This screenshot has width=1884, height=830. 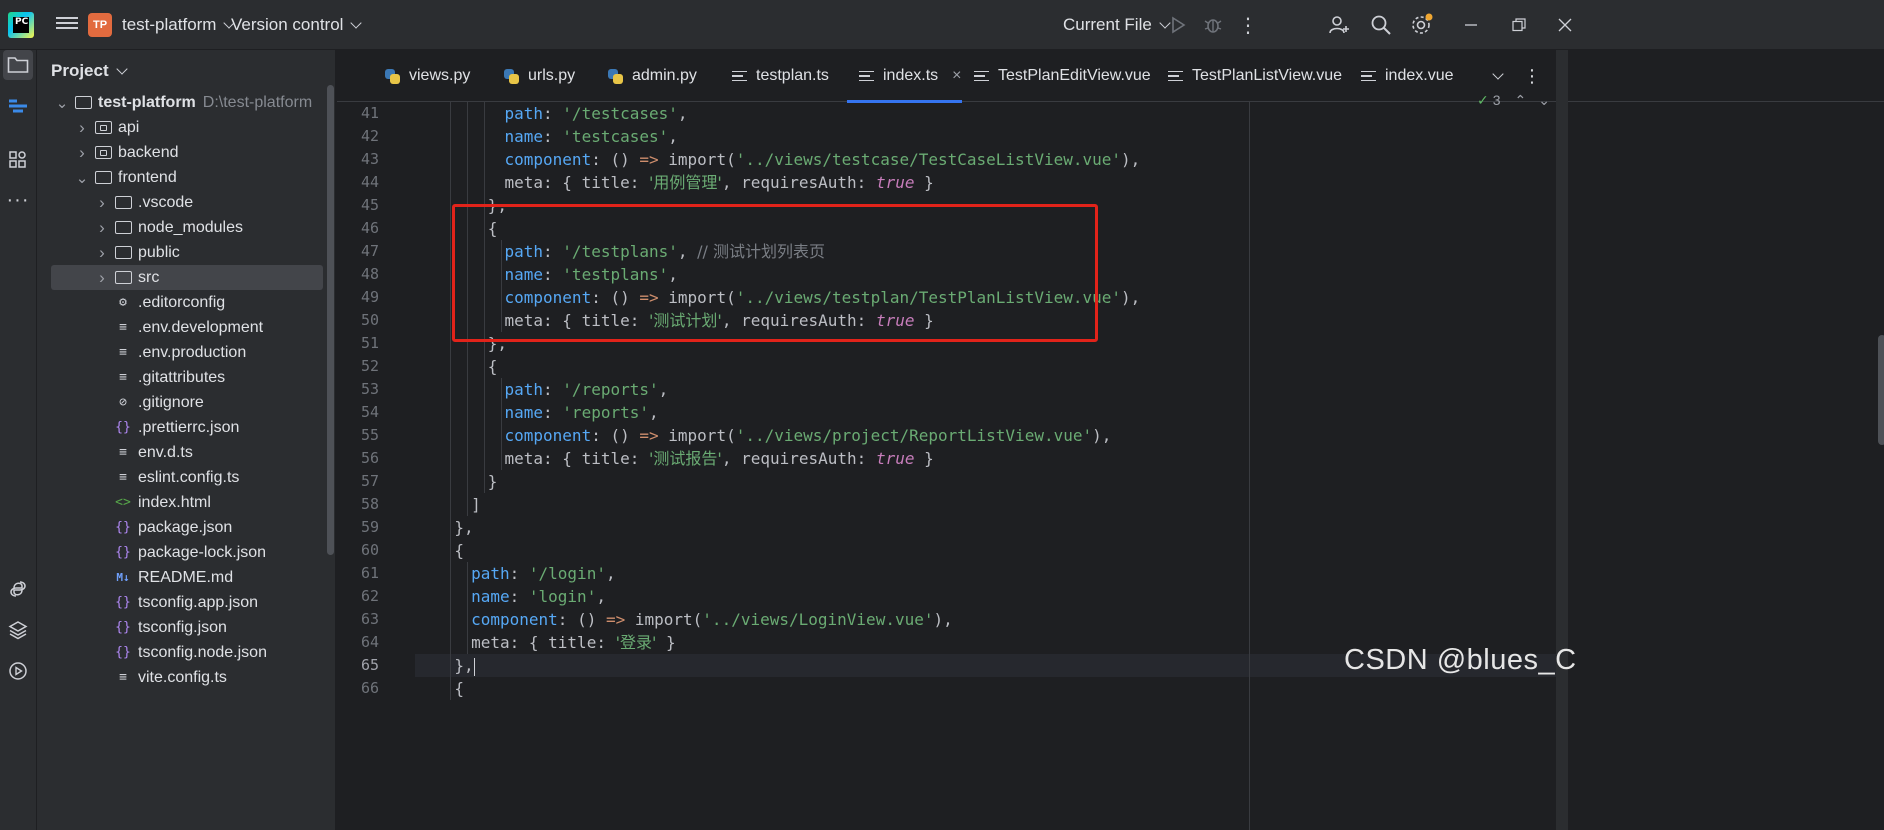 What do you see at coordinates (576, 182) in the screenshot?
I see `code-token: meta: { title:` at bounding box center [576, 182].